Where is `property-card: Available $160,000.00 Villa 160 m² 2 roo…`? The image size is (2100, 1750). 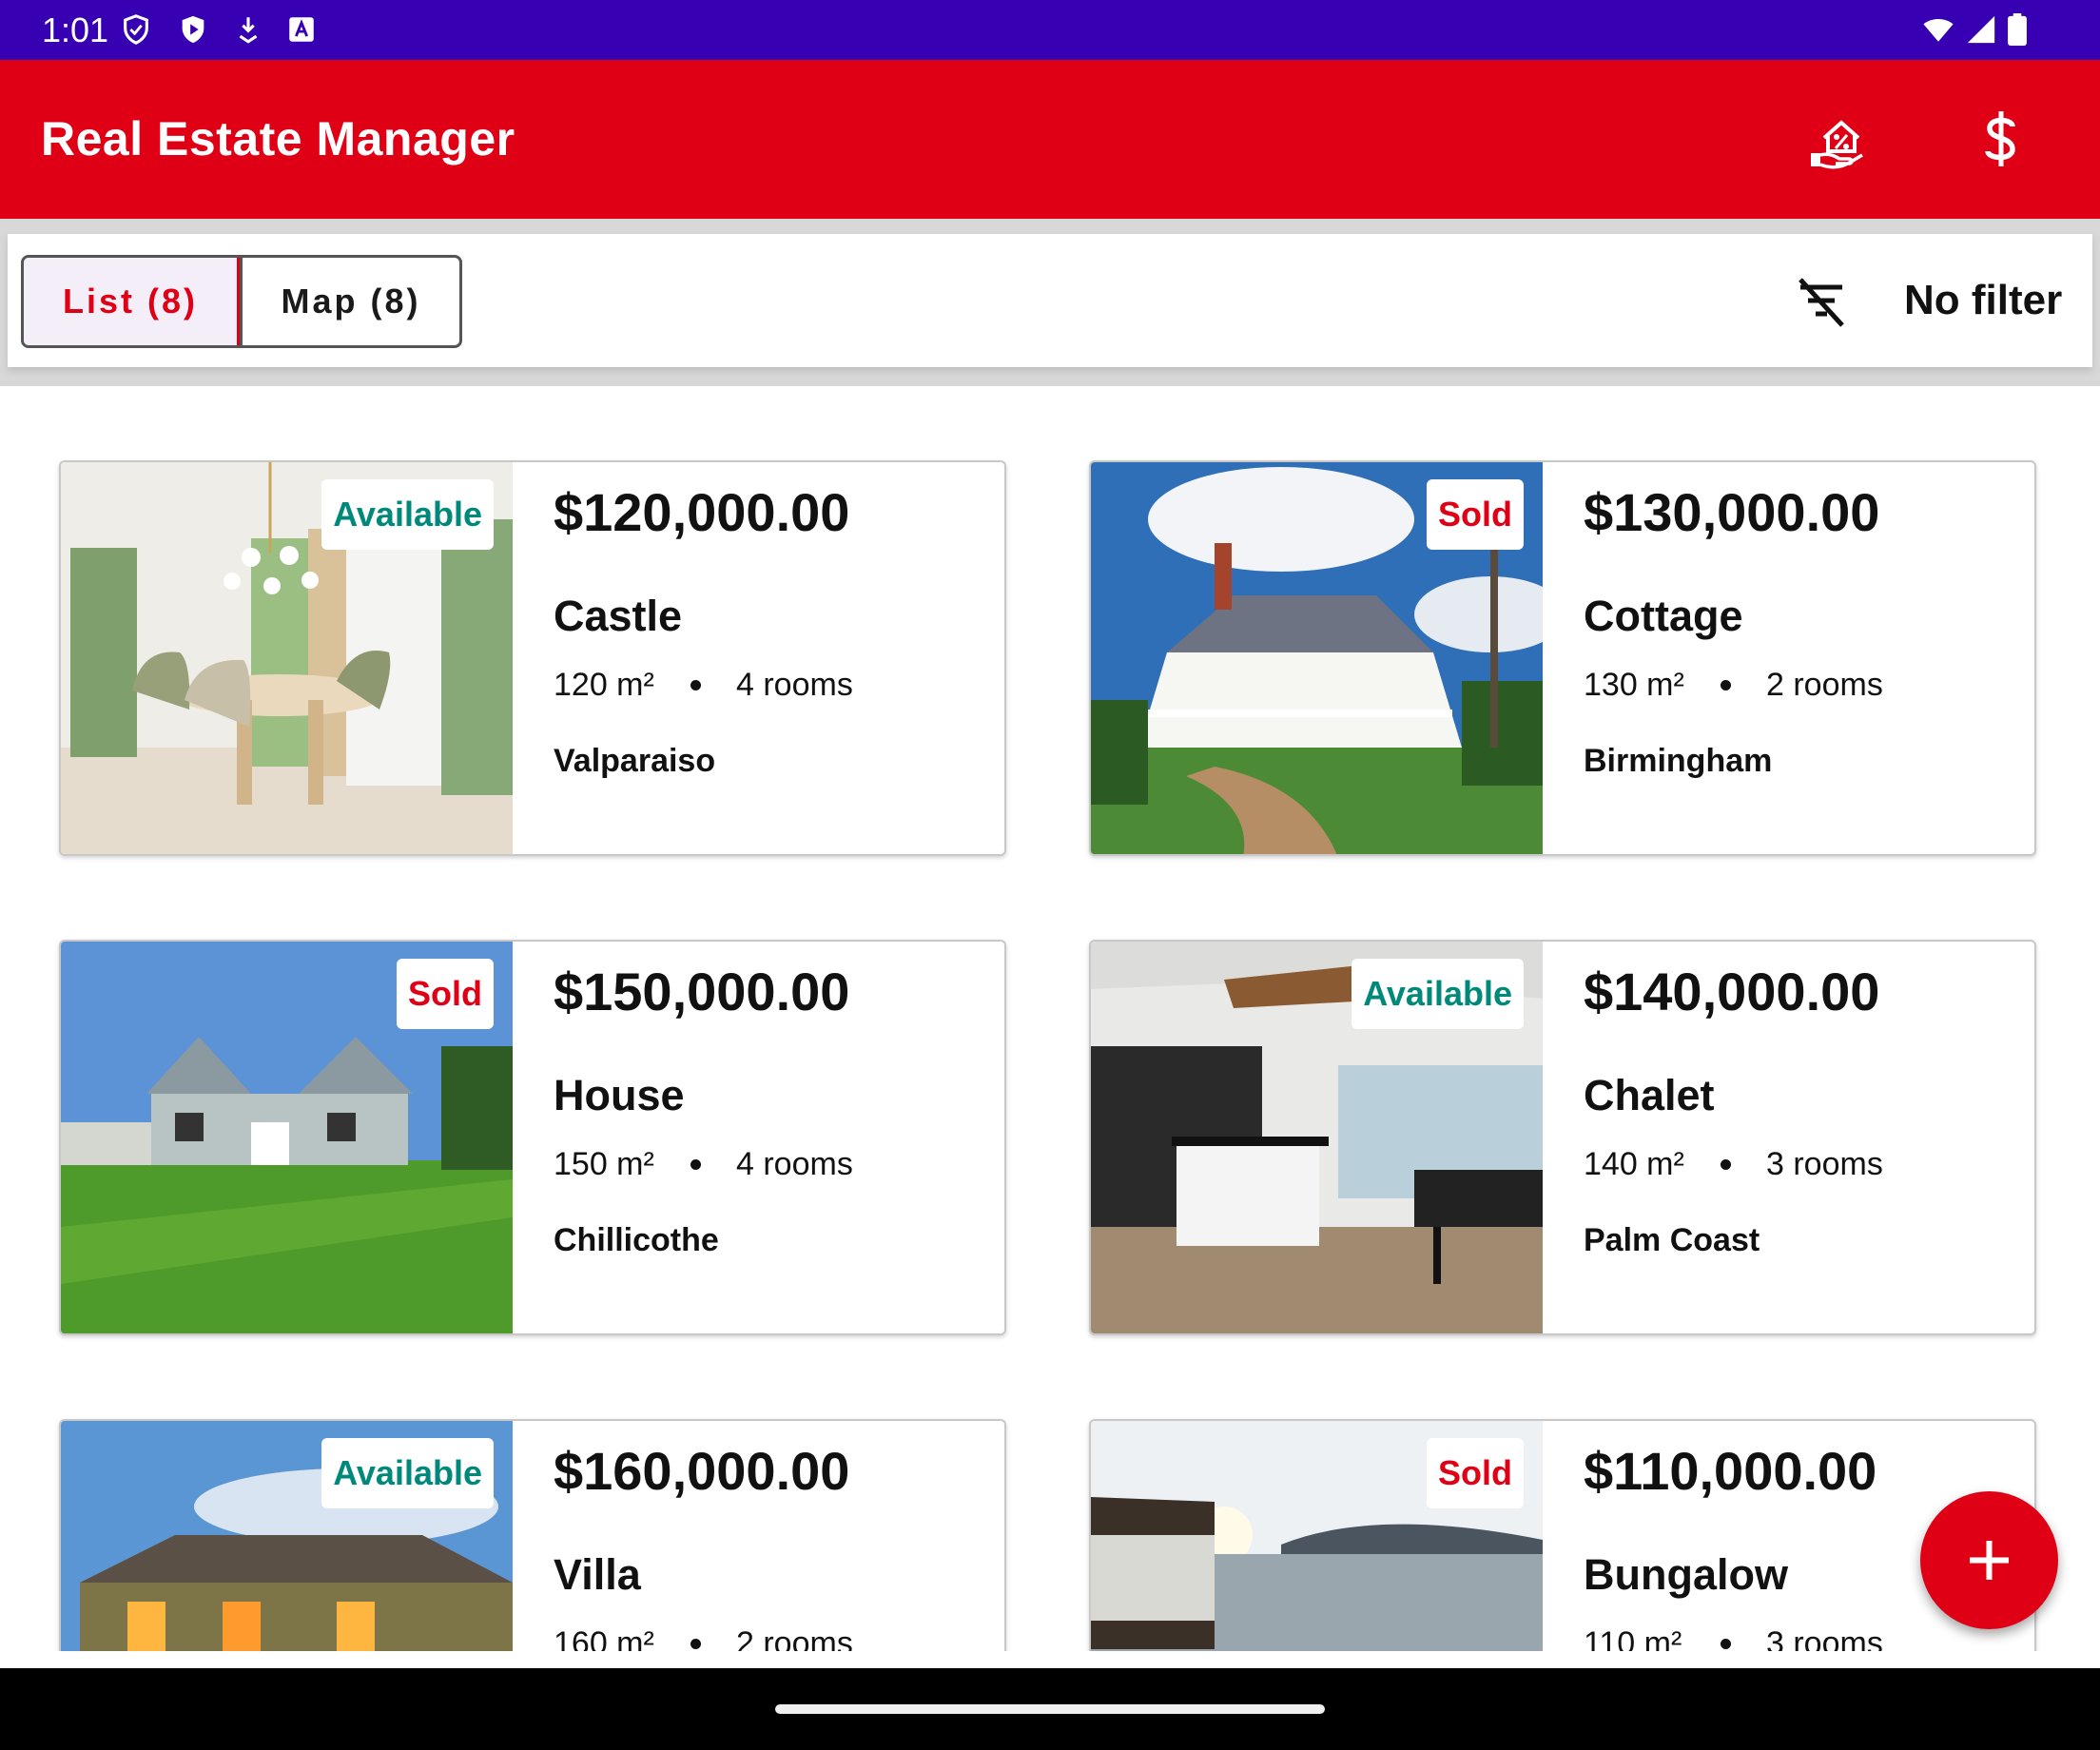
property-card: Available $160,000.00 Villa 160 m² 2 roo… is located at coordinates (532, 1535).